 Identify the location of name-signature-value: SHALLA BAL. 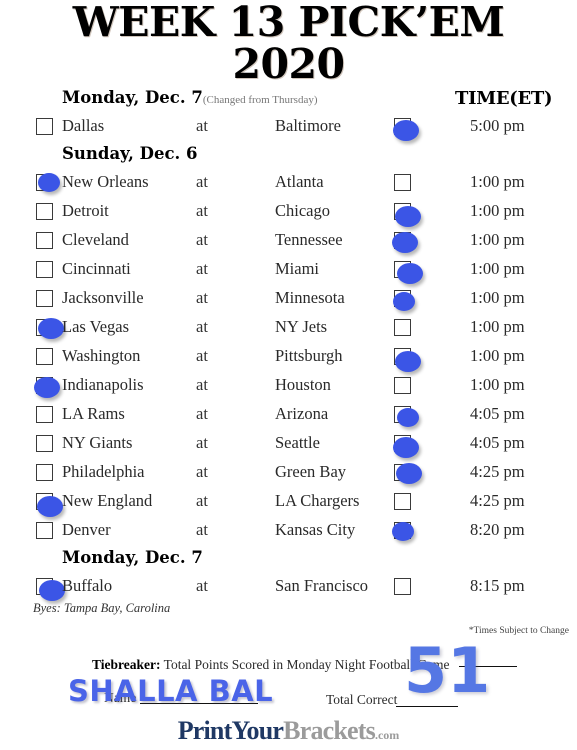
(171, 691).